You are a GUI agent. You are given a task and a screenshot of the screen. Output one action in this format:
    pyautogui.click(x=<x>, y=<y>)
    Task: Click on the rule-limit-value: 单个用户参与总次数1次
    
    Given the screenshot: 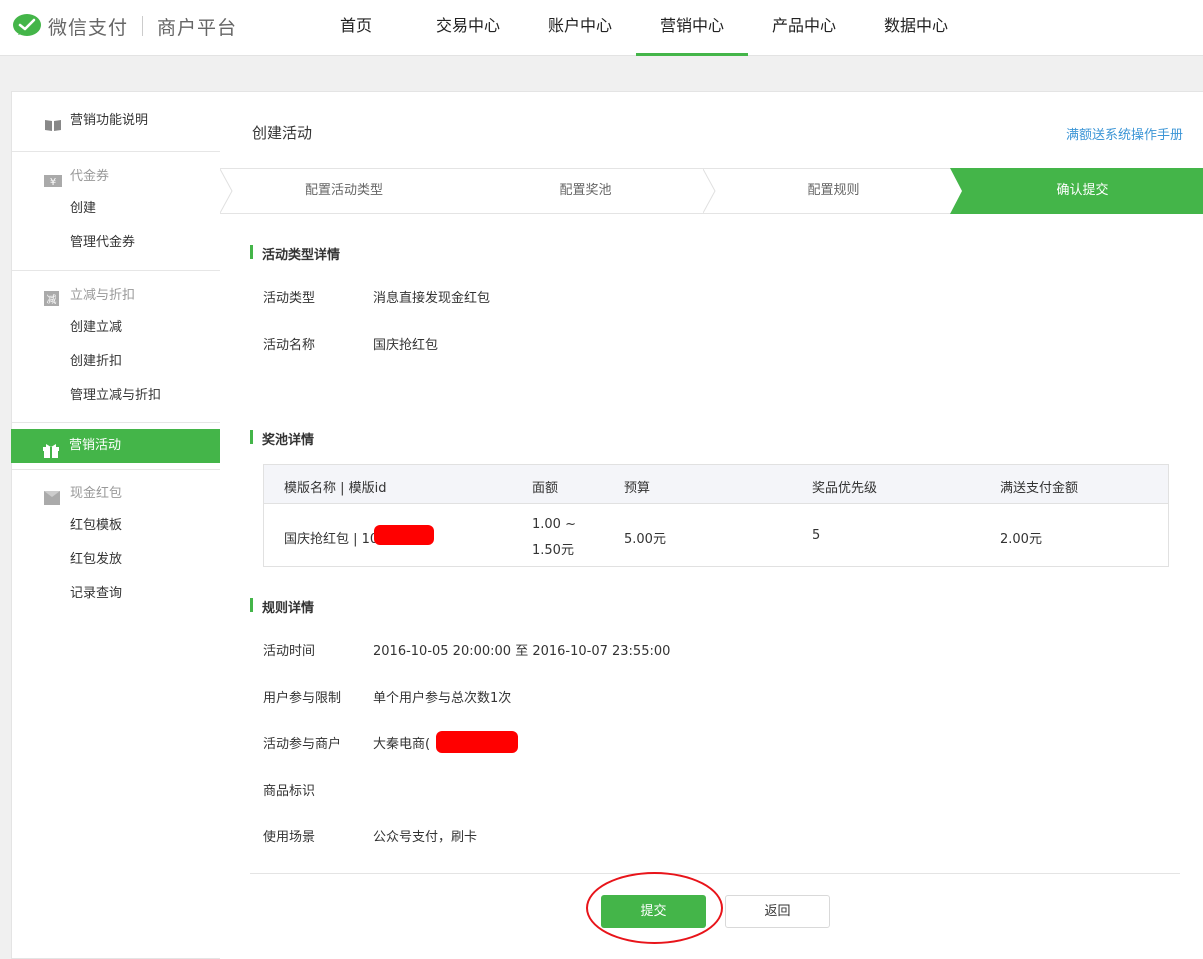 What is the action you would take?
    pyautogui.click(x=442, y=698)
    